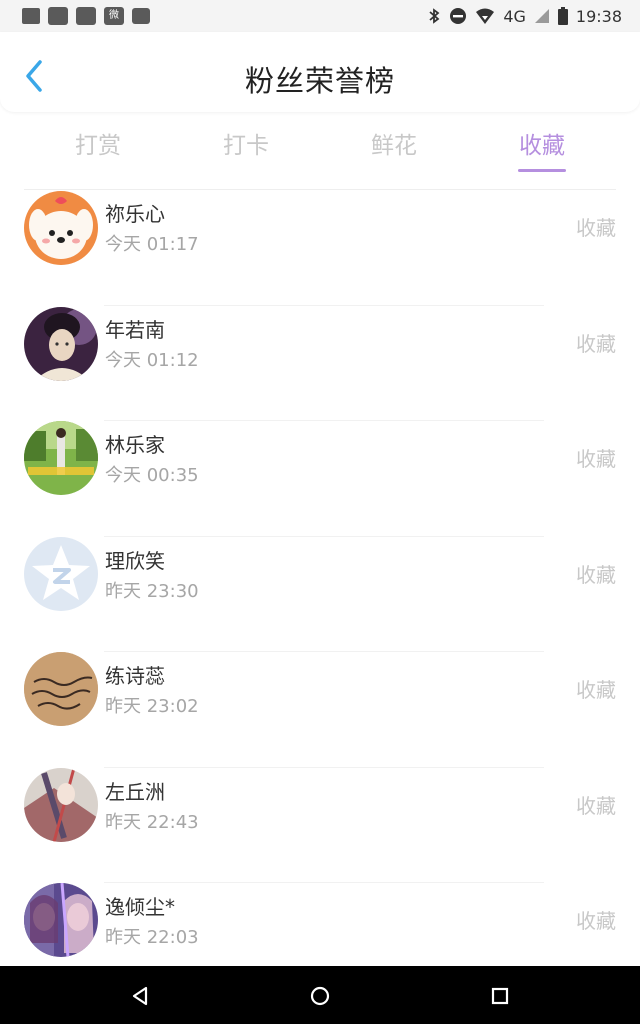 This screenshot has width=640, height=1024. Describe the element at coordinates (31, 16) in the screenshot. I see `message-icon` at that location.